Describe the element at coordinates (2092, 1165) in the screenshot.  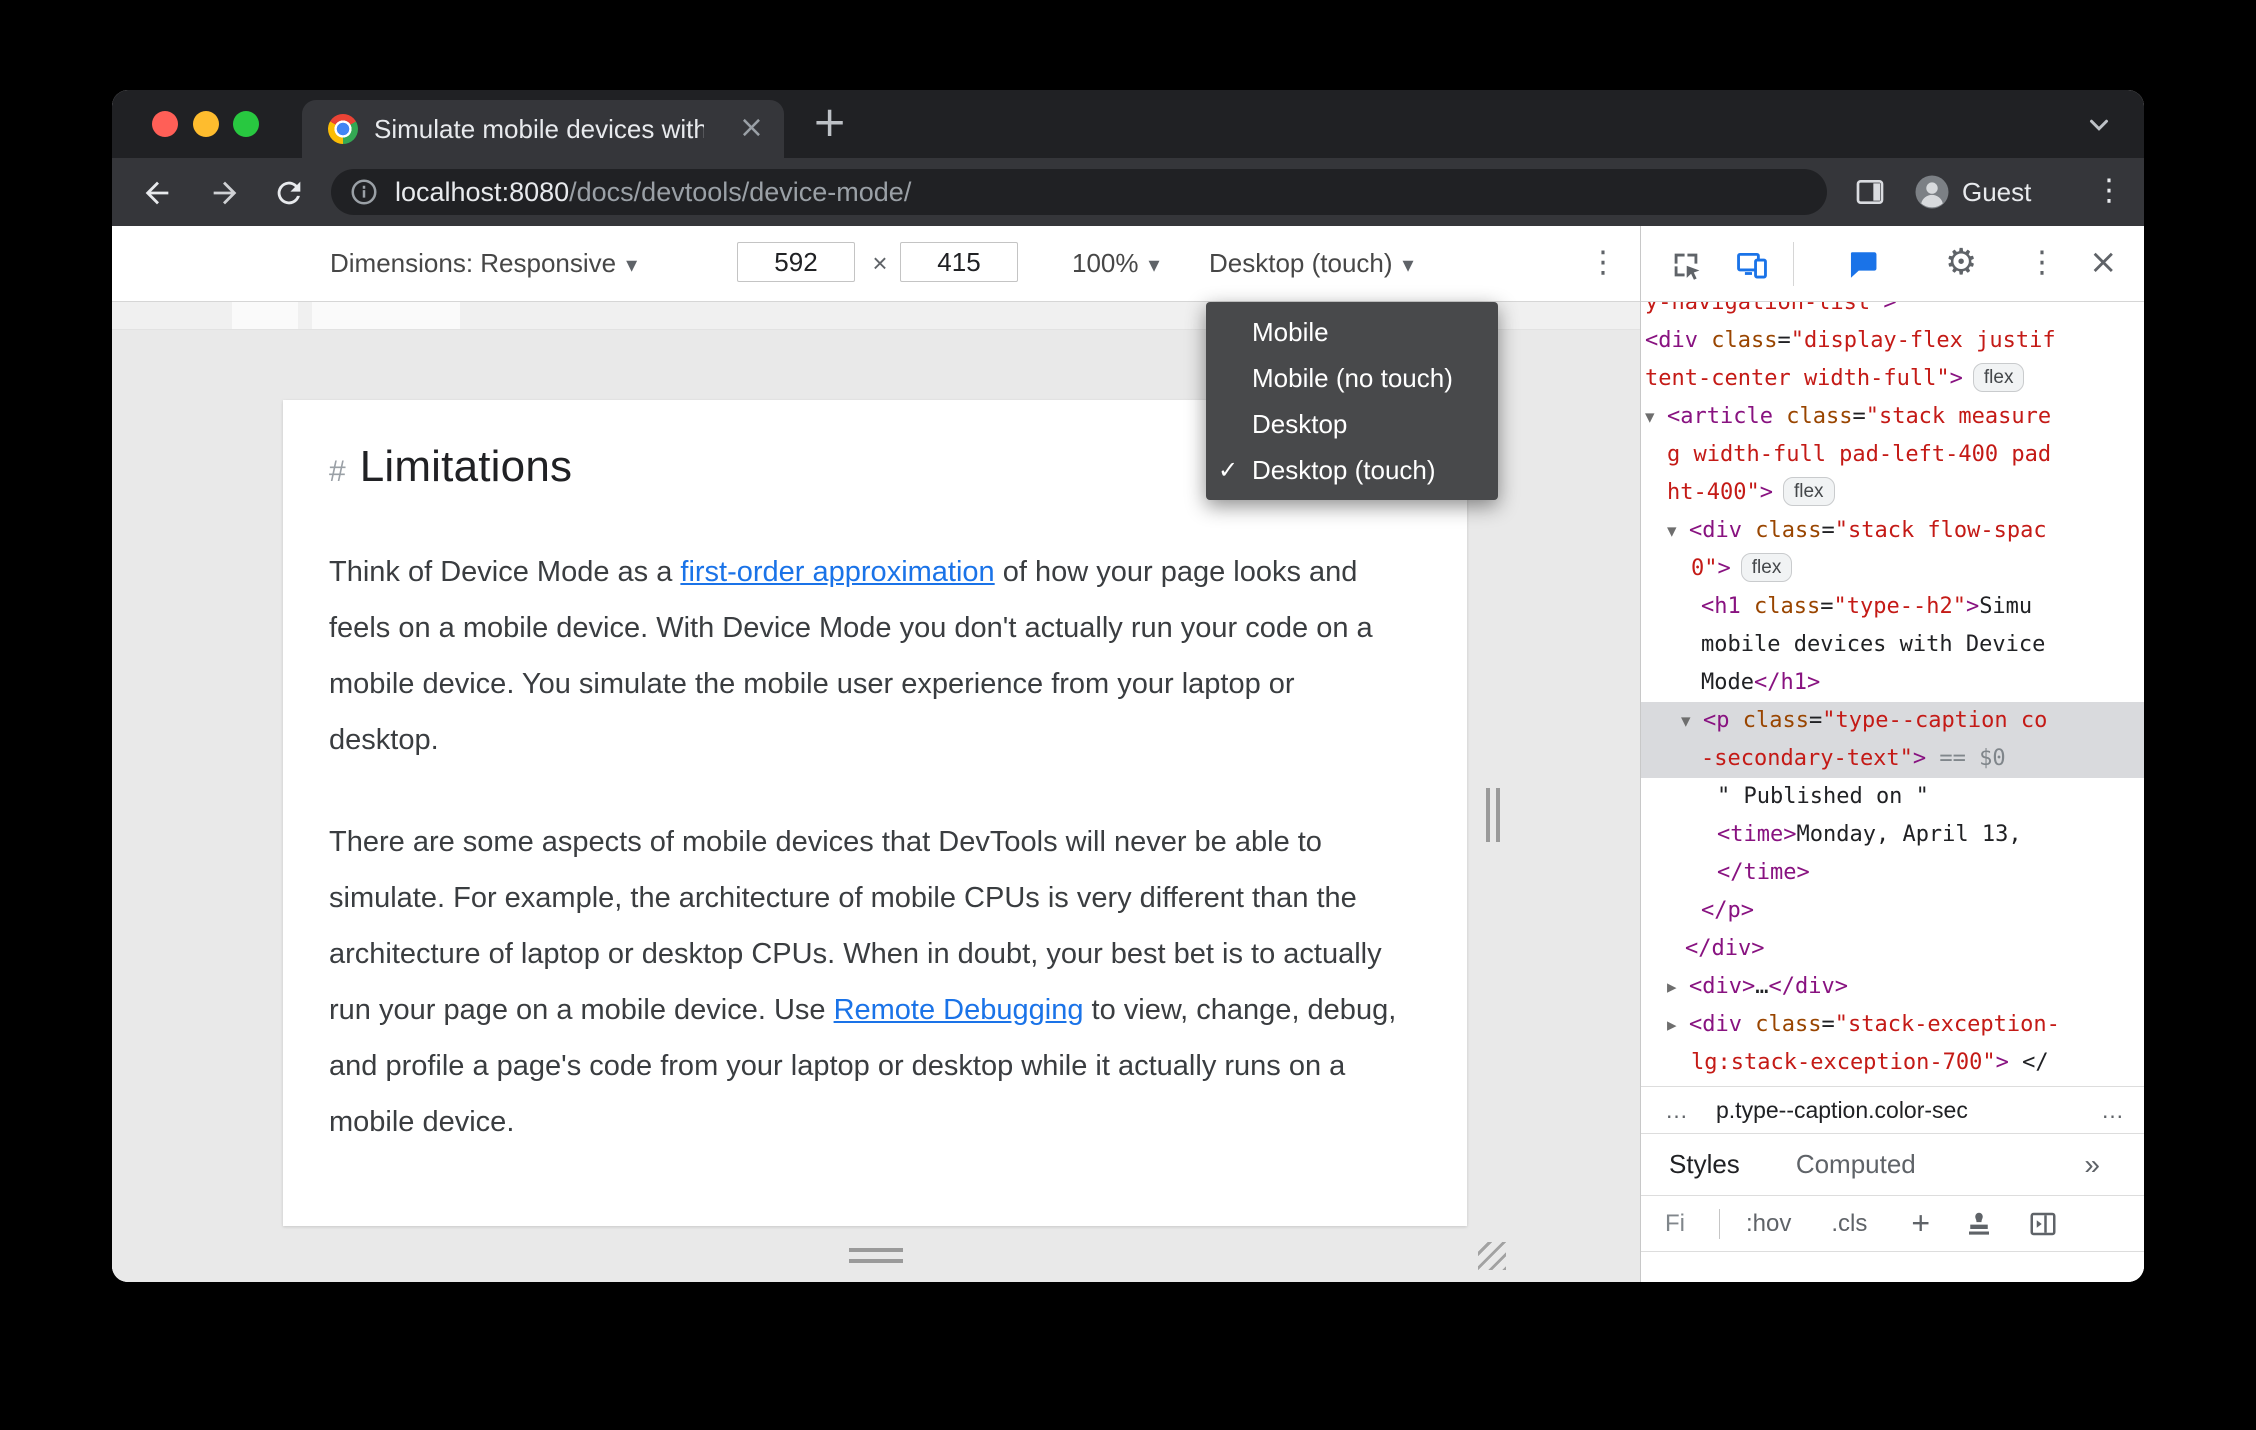
I see `more-tabs-icon: »` at that location.